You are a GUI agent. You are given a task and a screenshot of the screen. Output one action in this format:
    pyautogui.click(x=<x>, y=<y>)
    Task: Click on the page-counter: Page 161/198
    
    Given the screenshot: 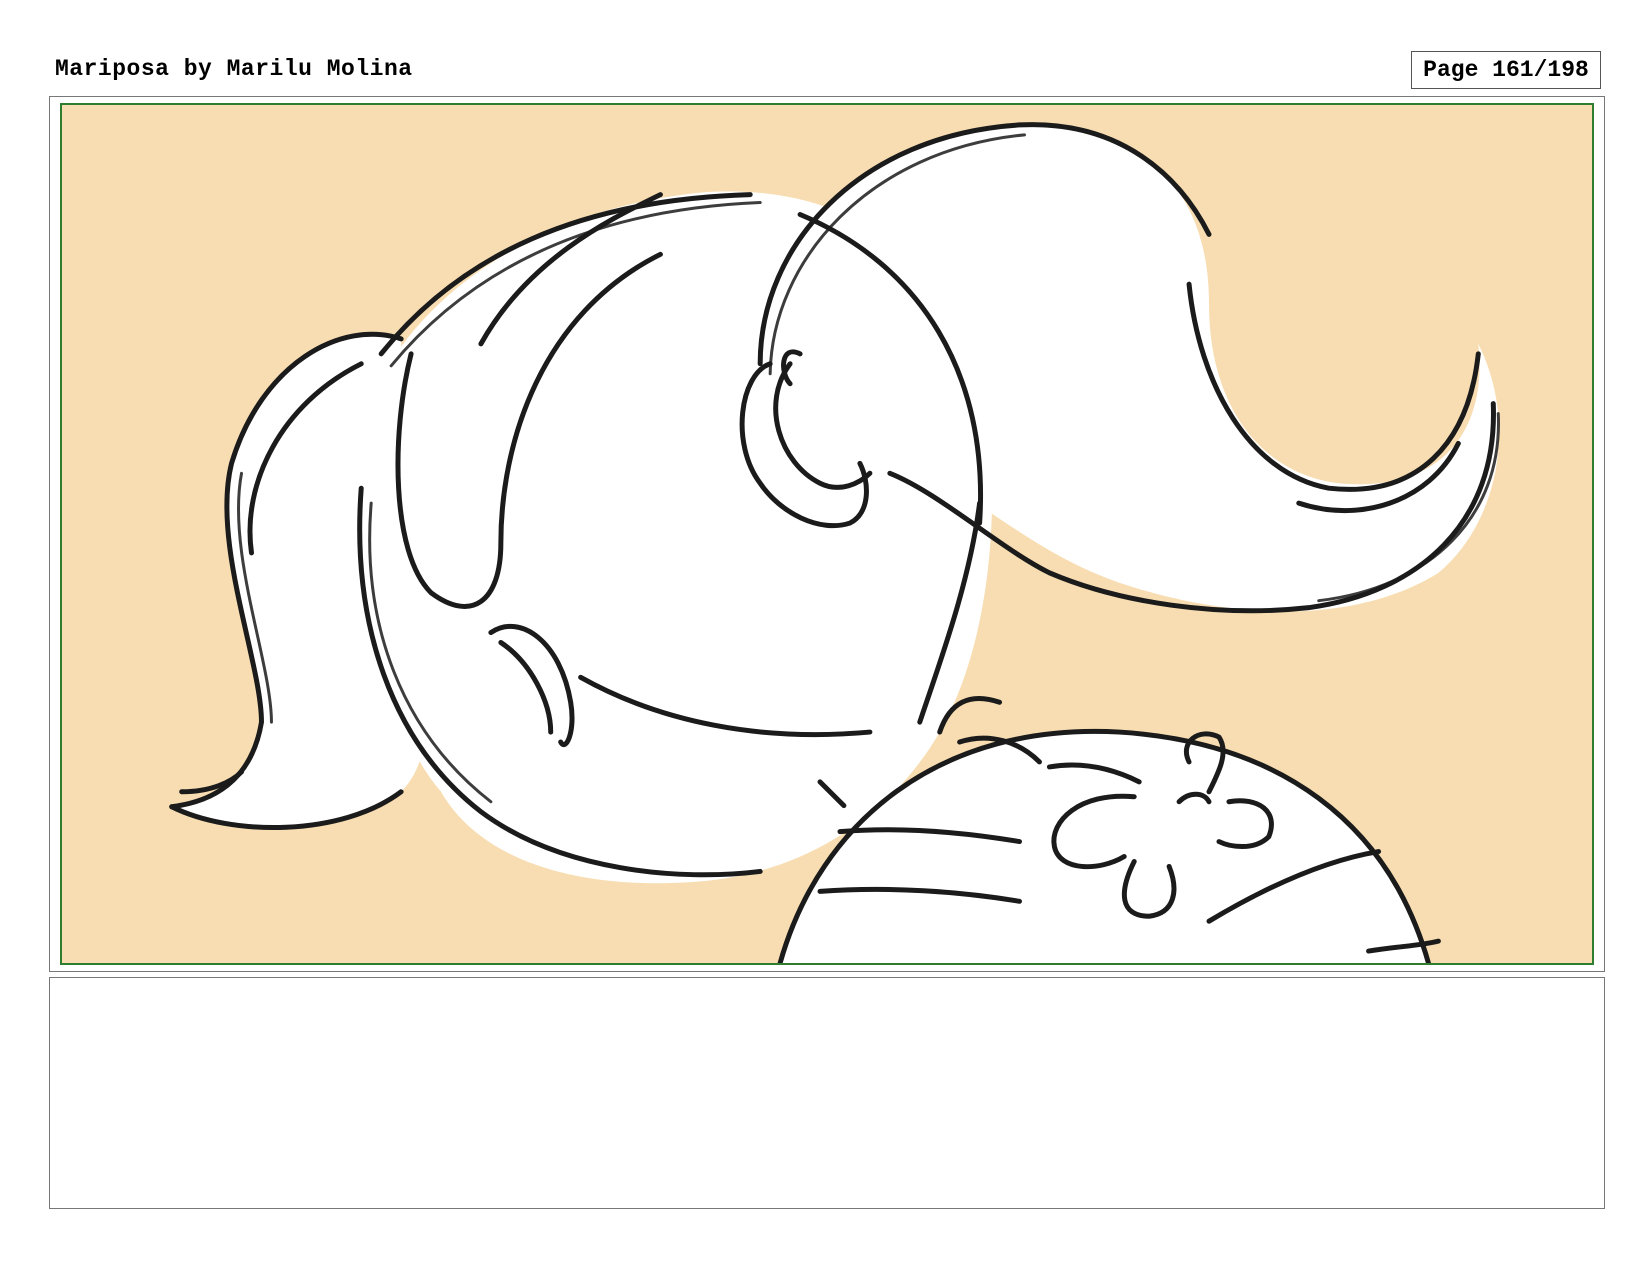 What is the action you would take?
    pyautogui.click(x=1506, y=70)
    